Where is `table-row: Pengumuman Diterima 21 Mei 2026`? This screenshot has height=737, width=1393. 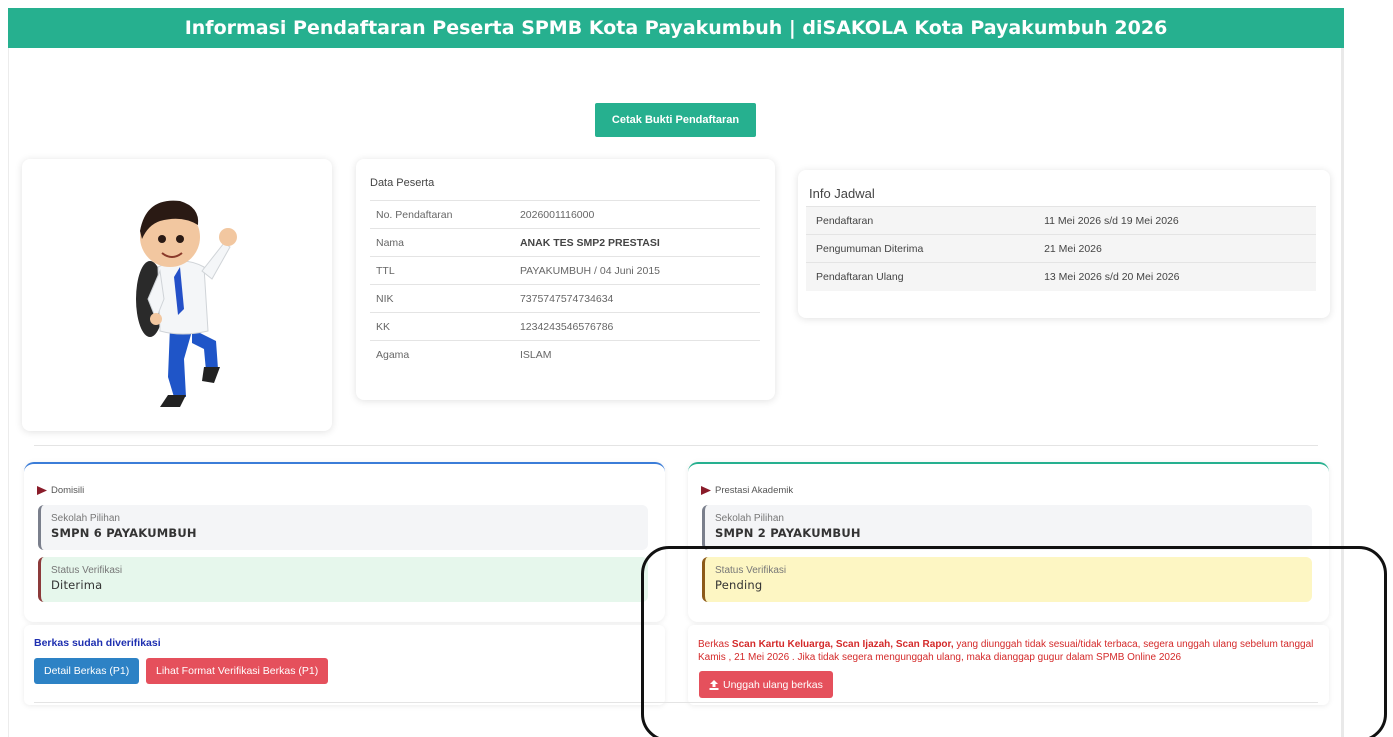 table-row: Pengumuman Diterima 21 Mei 2026 is located at coordinates (1061, 248).